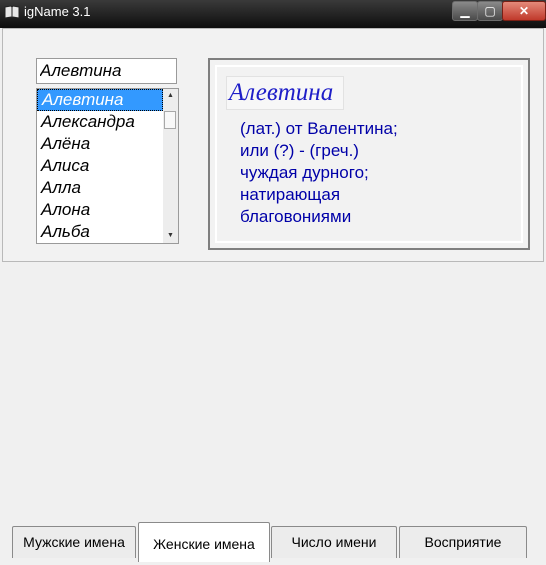  I want to click on list-item: Альба, so click(100, 232).